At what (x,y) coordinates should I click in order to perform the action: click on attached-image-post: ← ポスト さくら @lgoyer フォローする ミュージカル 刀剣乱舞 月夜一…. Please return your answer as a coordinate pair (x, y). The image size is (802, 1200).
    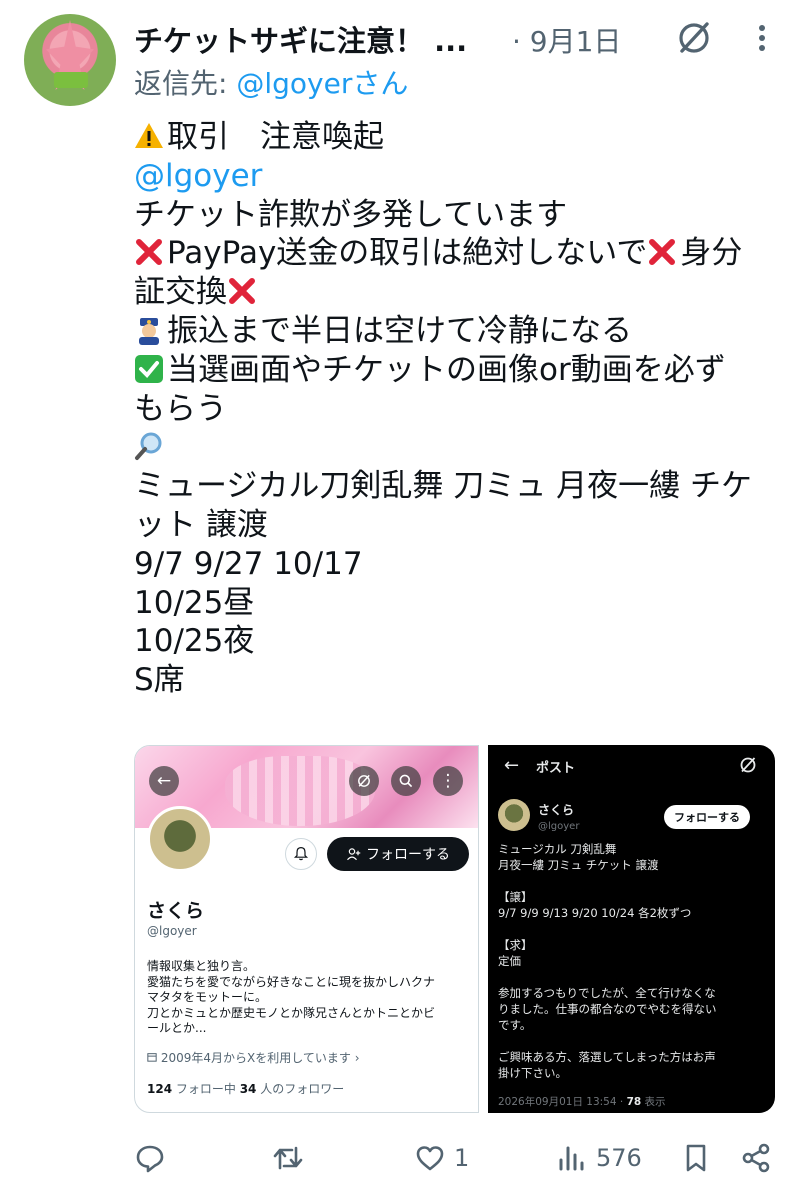
    Looking at the image, I should click on (631, 929).